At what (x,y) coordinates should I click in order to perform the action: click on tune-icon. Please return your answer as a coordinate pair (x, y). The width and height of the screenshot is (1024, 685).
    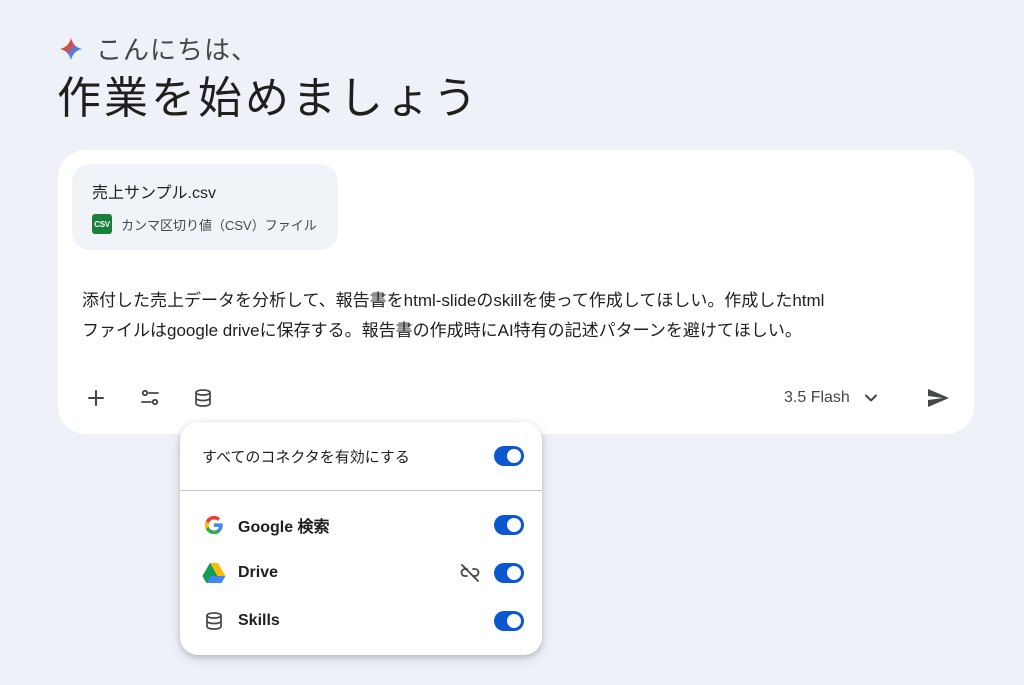
    Looking at the image, I should click on (150, 397).